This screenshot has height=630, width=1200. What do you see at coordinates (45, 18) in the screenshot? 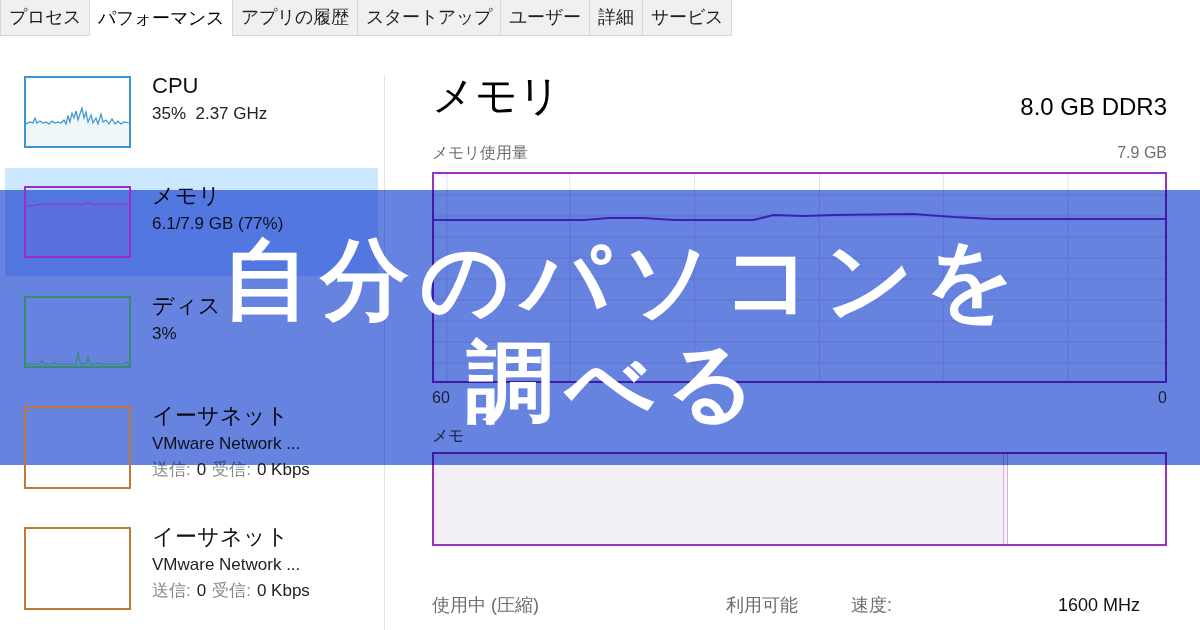
I see `tab: プロセス` at bounding box center [45, 18].